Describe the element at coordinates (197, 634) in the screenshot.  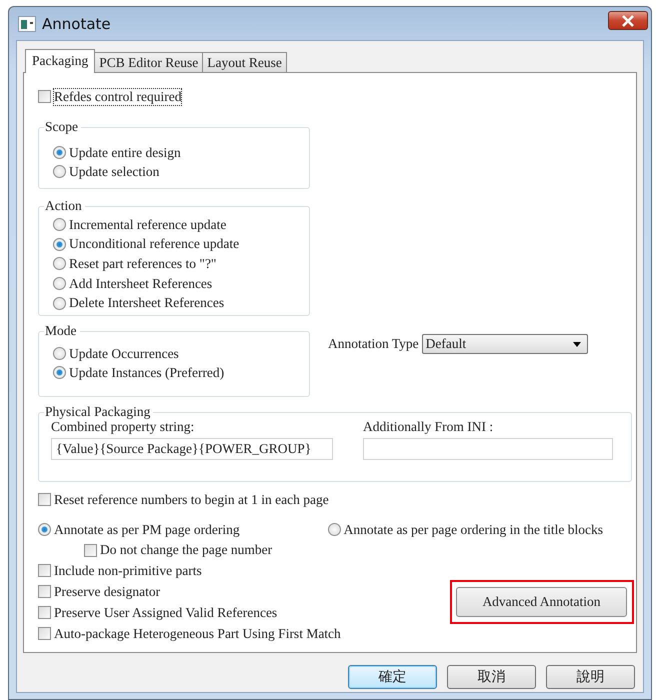
I see `checkbox-label: Auto-package Heterogeneous Part Using First Match` at that location.